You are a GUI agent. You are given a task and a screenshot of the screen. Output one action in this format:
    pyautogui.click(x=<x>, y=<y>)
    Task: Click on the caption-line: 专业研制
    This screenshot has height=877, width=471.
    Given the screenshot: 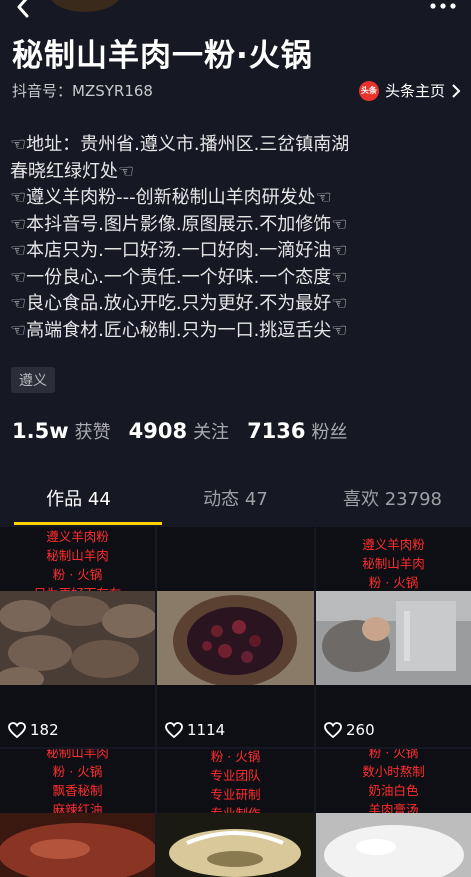 What is the action you would take?
    pyautogui.click(x=235, y=794)
    